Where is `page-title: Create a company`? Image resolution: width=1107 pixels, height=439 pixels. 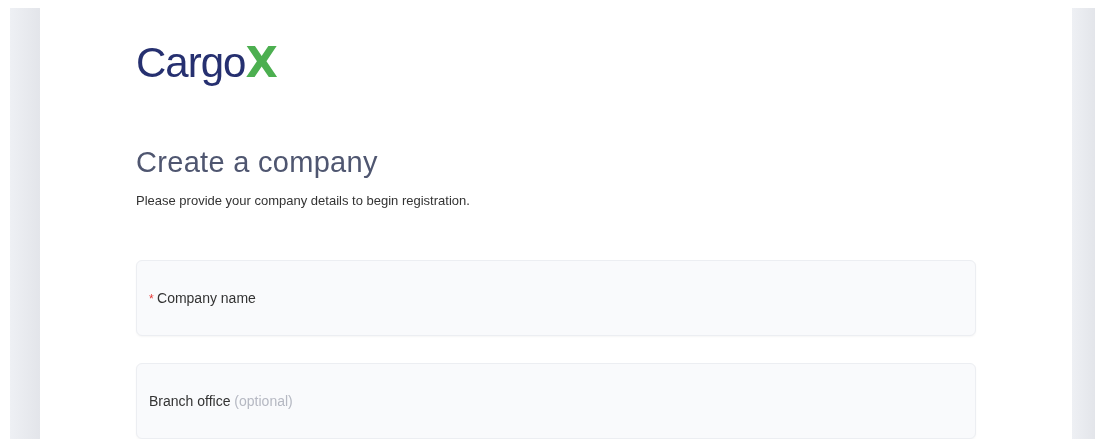 page-title: Create a company is located at coordinates (257, 162).